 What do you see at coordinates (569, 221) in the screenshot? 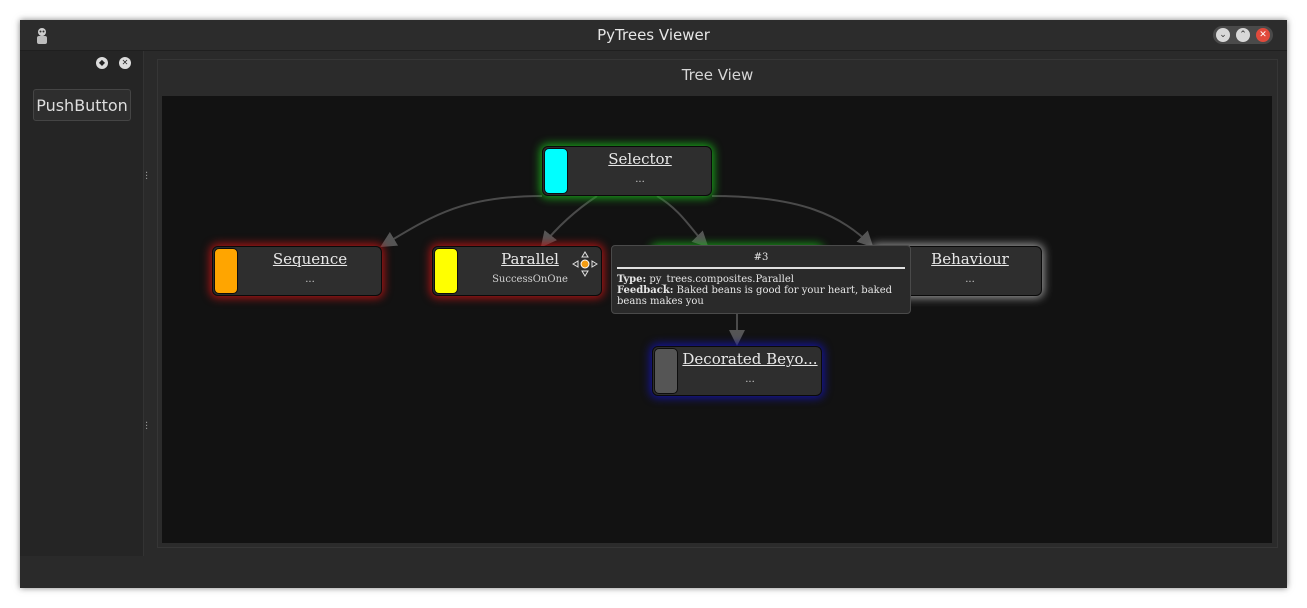
I see `edge-selector-parallel` at bounding box center [569, 221].